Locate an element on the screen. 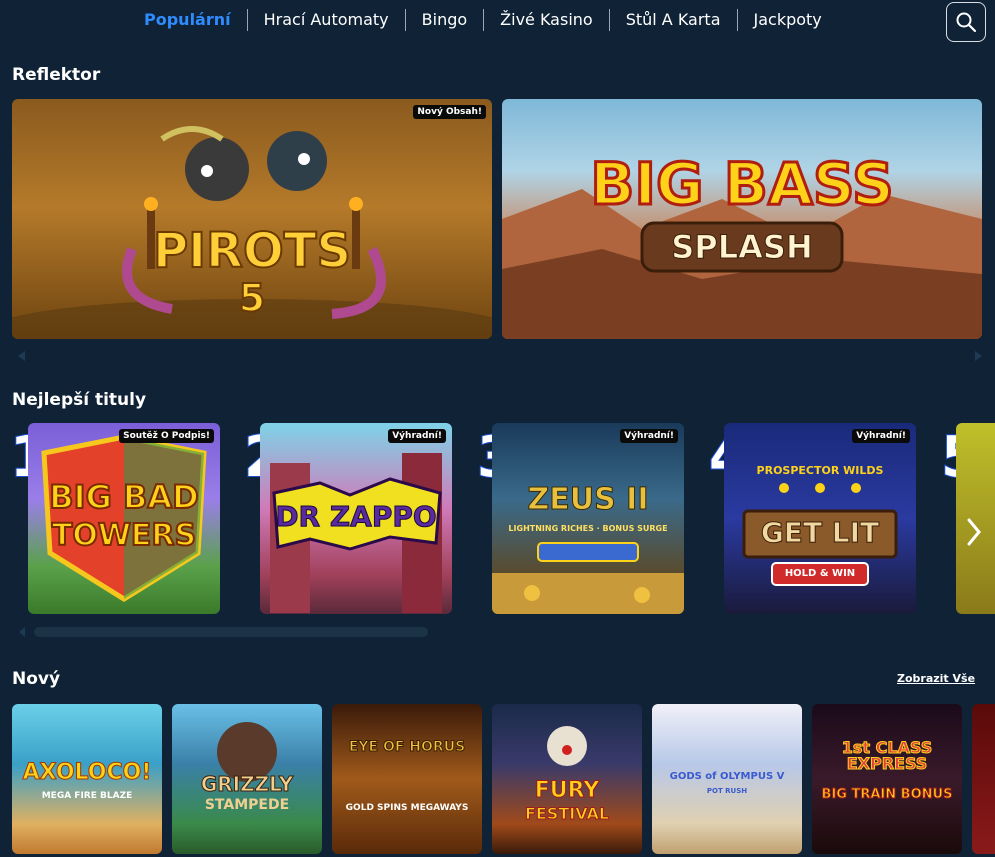  game-title-line2: FESTIVAL is located at coordinates (567, 813).